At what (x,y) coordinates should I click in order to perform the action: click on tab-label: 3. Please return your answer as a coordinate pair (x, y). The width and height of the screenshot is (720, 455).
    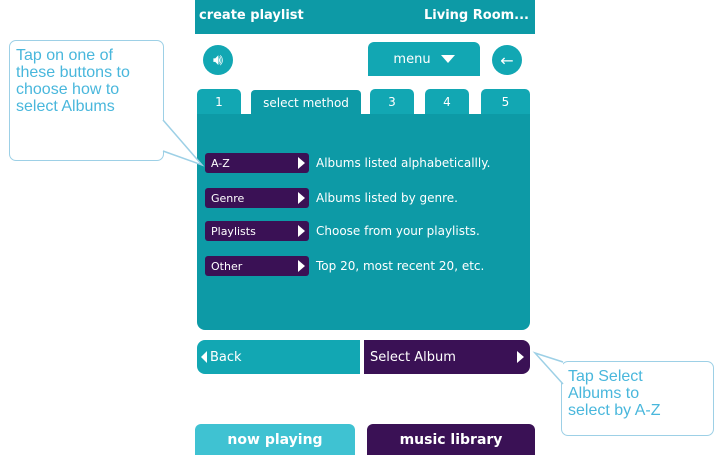
    Looking at the image, I should click on (392, 102).